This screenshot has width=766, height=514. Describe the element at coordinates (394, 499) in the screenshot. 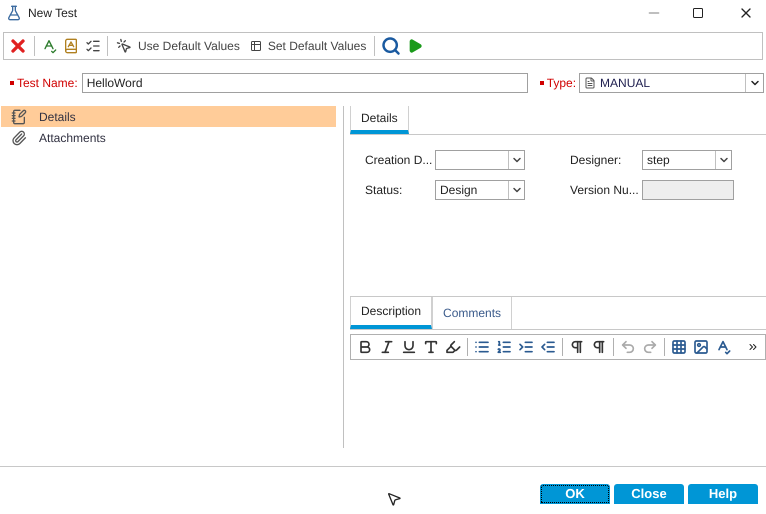

I see `mouse-cursor-icon` at that location.